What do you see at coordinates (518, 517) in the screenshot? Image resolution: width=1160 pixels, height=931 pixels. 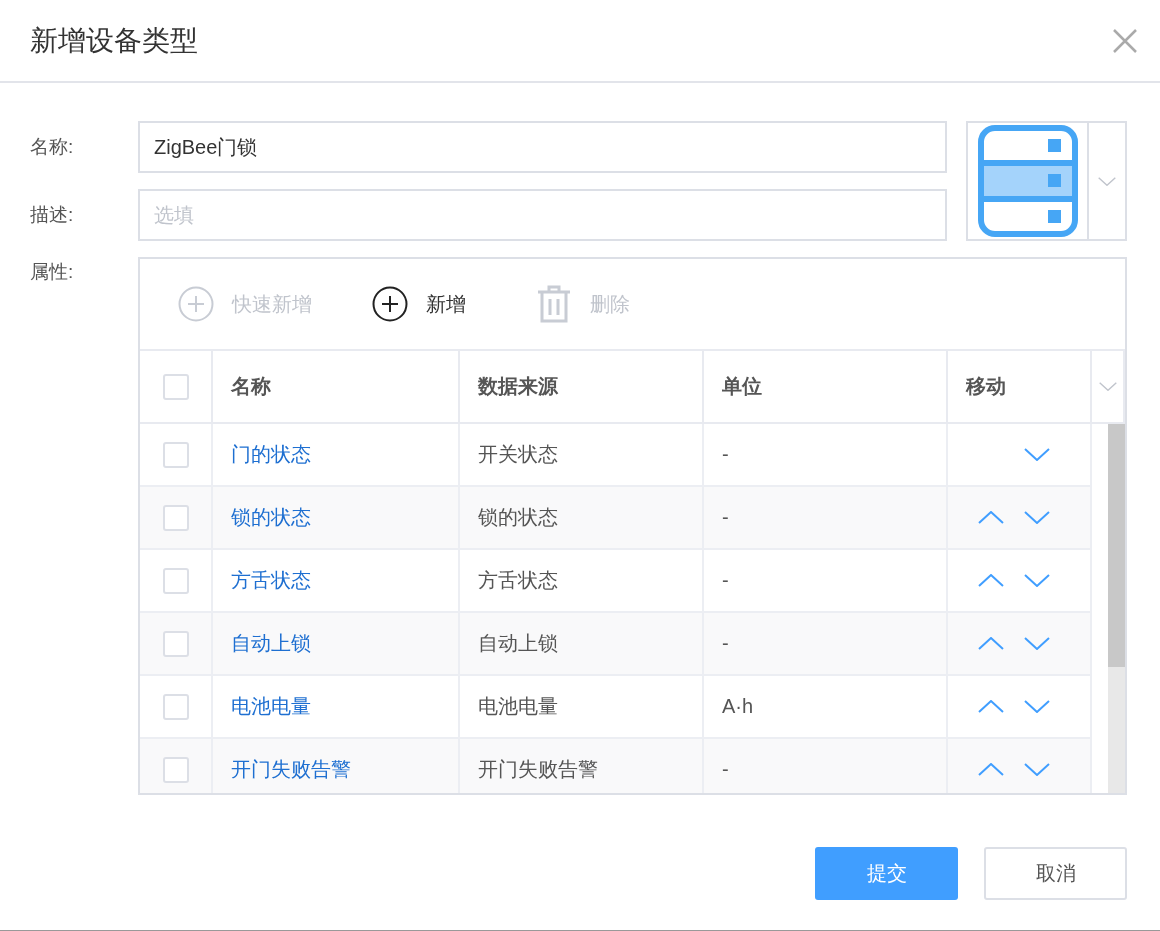 I see `table-cell-text: 锁的状态` at bounding box center [518, 517].